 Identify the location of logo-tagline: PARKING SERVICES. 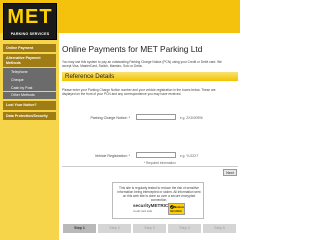
(30, 34).